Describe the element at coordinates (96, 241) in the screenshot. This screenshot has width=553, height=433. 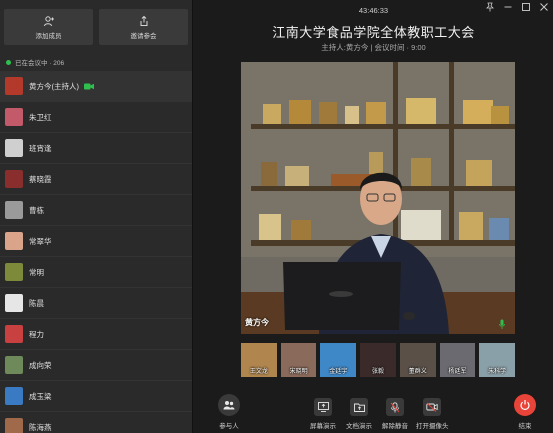
I see `member-list-item: 常翠华` at that location.